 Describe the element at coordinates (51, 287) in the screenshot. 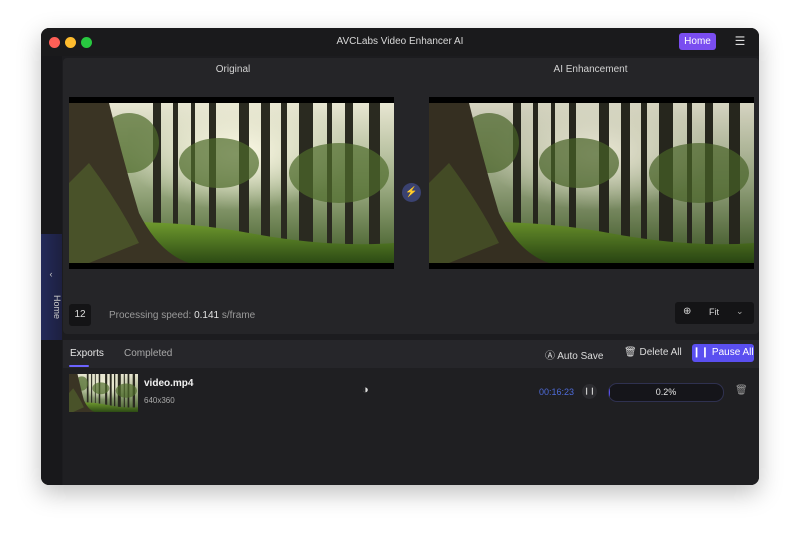

I see `sidebar-home-tab` at that location.